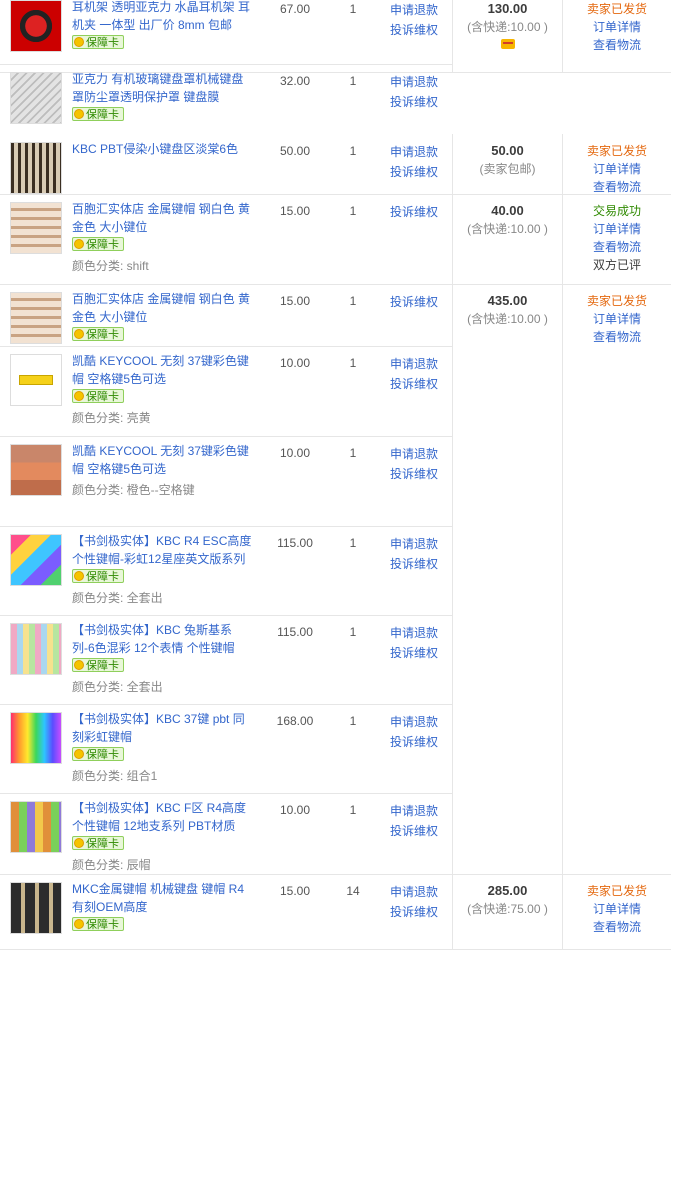 The height and width of the screenshot is (1189, 673). I want to click on product-title: 【书剑极实体】KBC R4 ESC高度 个性键帽-彩虹12星座英文版系列, so click(162, 550).